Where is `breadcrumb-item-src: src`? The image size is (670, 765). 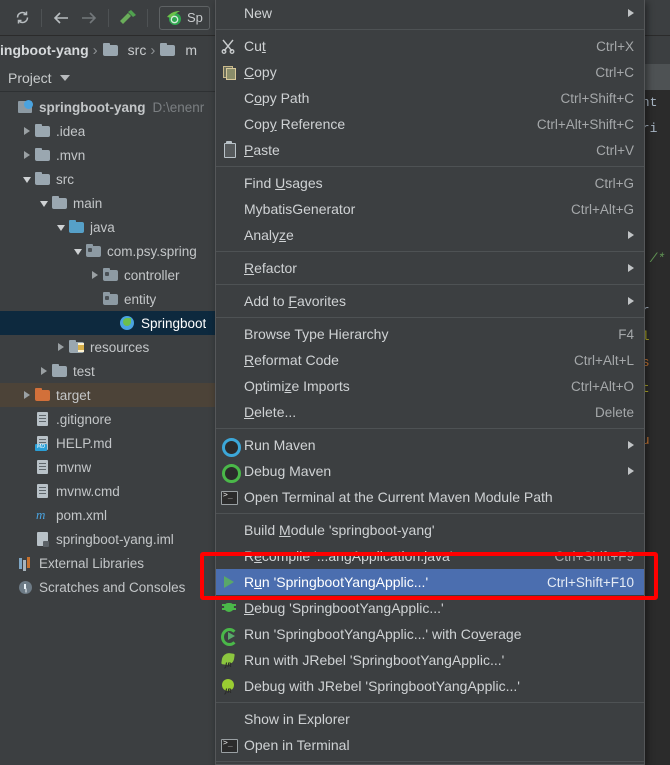
breadcrumb-item-src: src is located at coordinates (124, 50).